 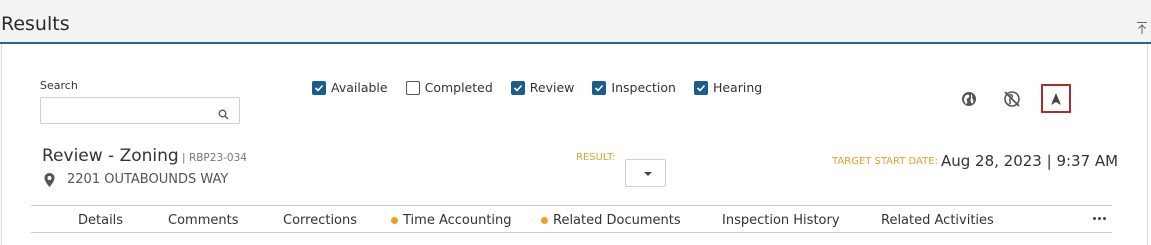 I want to click on target-start-date-label: TARGET START DATE:, so click(x=885, y=161).